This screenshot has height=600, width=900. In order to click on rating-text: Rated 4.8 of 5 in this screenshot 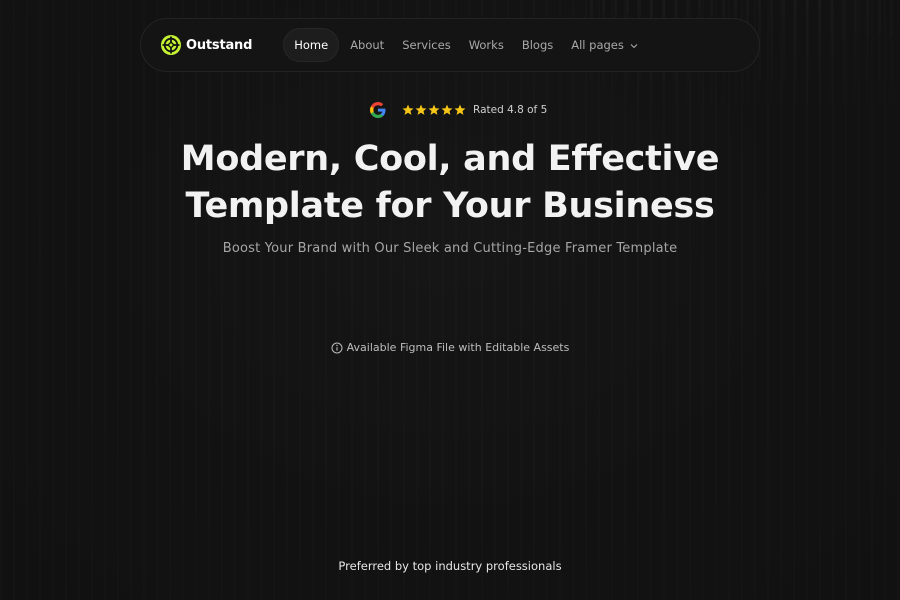, I will do `click(510, 110)`.